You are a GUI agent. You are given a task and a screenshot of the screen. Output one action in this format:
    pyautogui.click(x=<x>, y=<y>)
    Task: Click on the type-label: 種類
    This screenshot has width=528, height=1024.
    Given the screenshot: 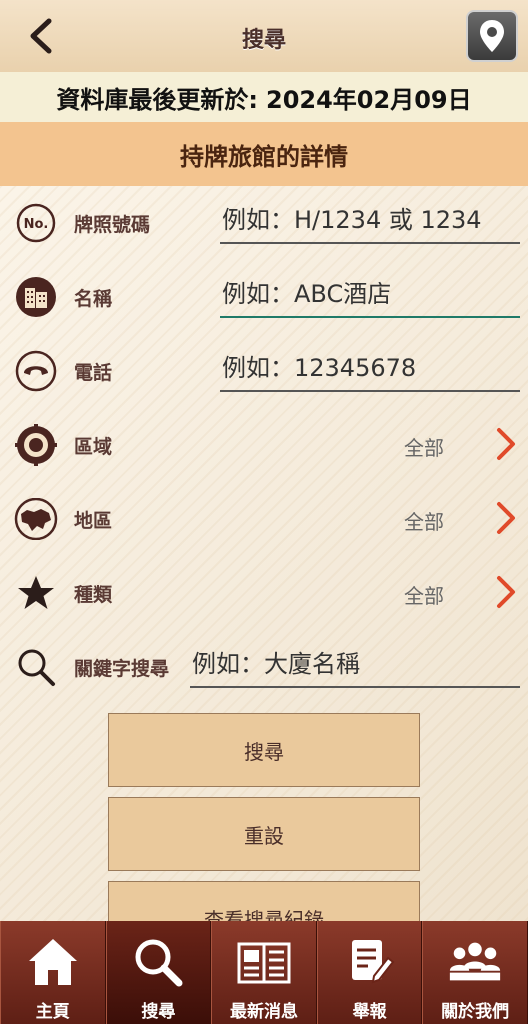 What is the action you would take?
    pyautogui.click(x=93, y=595)
    